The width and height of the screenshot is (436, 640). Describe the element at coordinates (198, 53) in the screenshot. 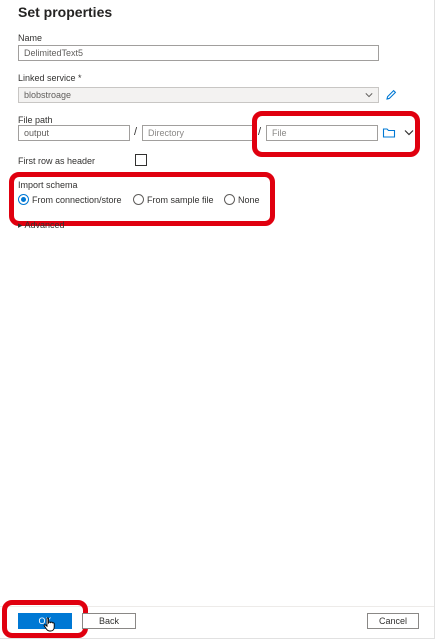

I see `name-input: DelimitedText5` at that location.